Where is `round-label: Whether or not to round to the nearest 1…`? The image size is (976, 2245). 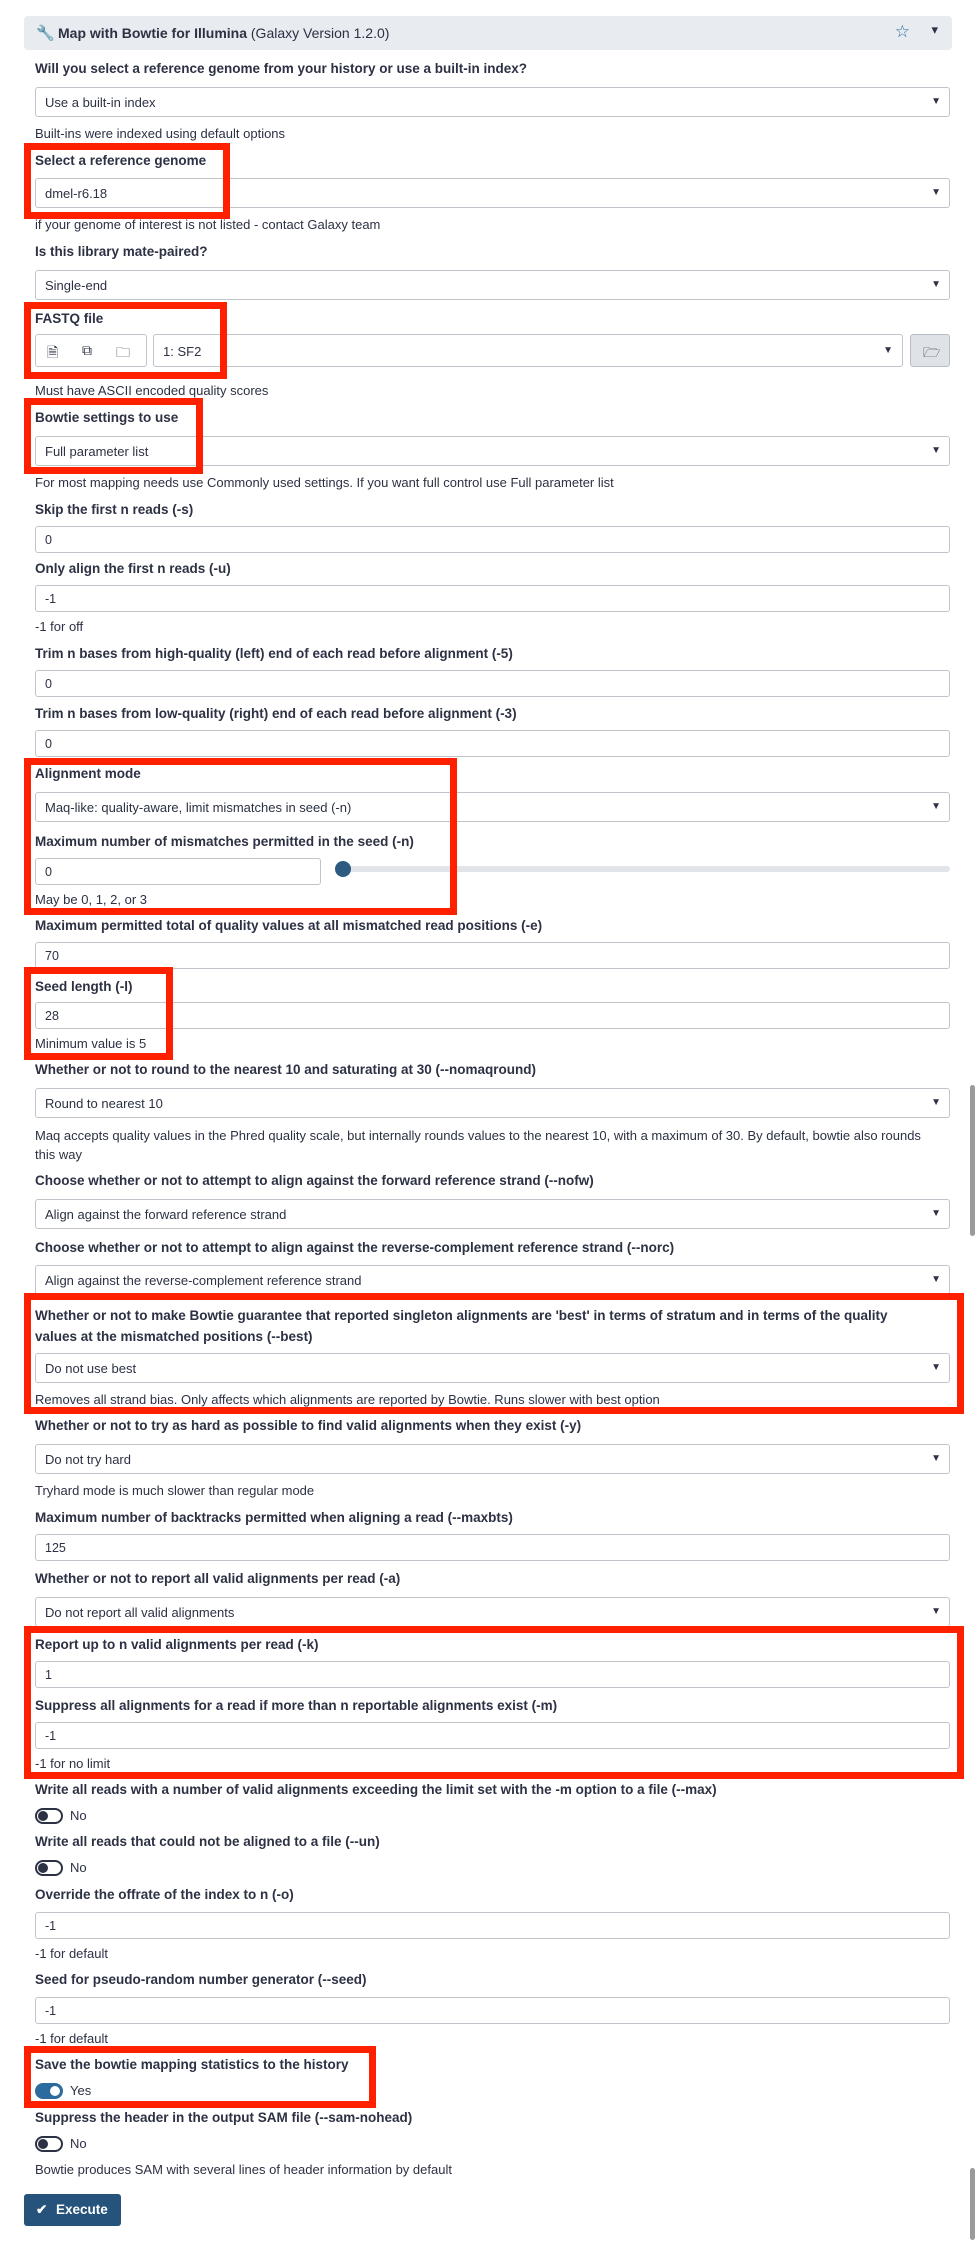
round-label: Whether or not to round to the nearest 1… is located at coordinates (286, 1069).